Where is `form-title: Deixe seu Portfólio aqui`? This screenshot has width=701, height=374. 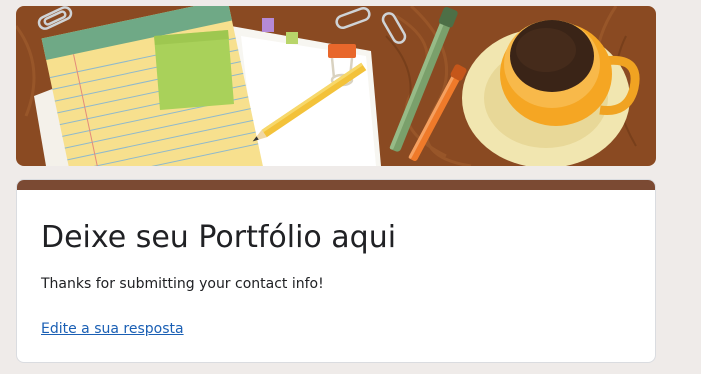 form-title: Deixe seu Portfólio aqui is located at coordinates (219, 237).